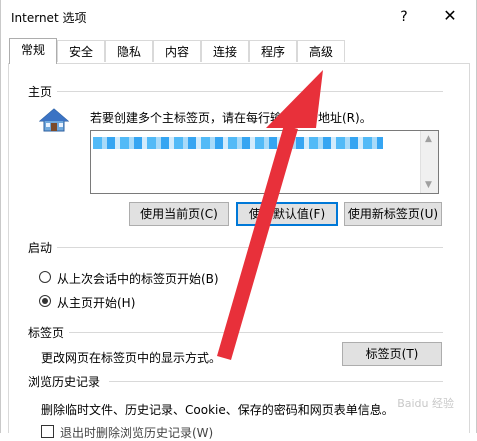 The height and width of the screenshot is (441, 477). I want to click on tab-general: 常规, so click(33, 51).